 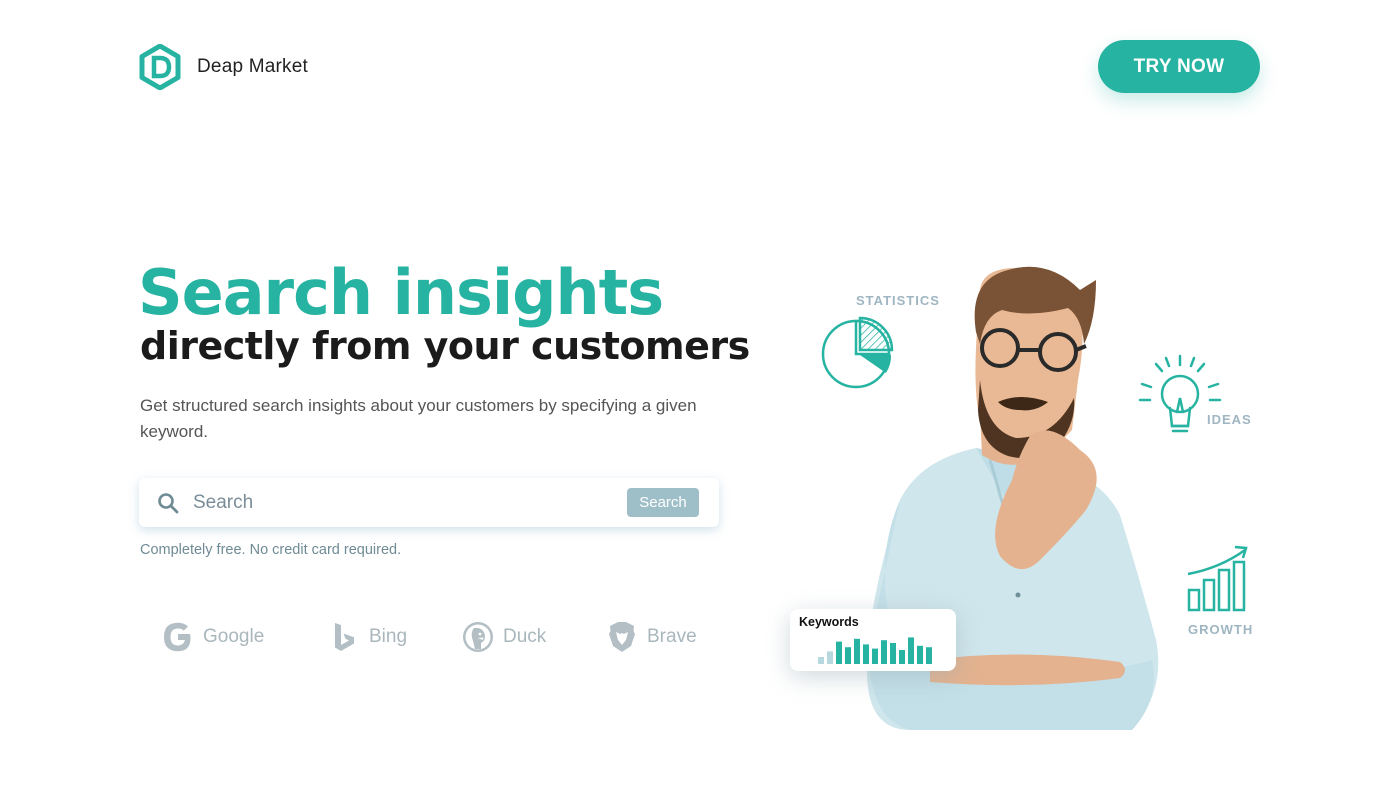 What do you see at coordinates (252, 66) in the screenshot?
I see `brand-name: Deap Market` at bounding box center [252, 66].